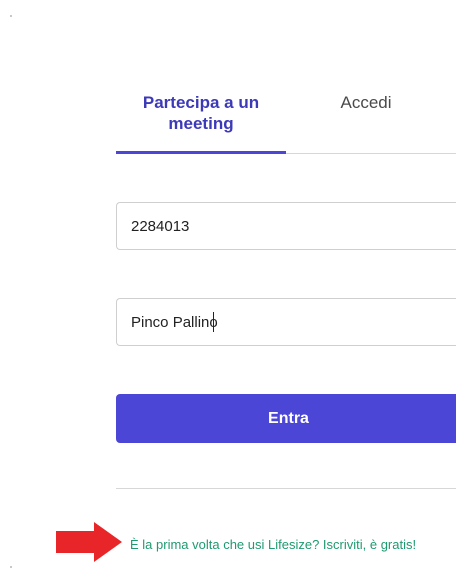 This screenshot has height=569, width=456. I want to click on tab-join-meeting-label: Partecipa a un meeting, so click(201, 113).